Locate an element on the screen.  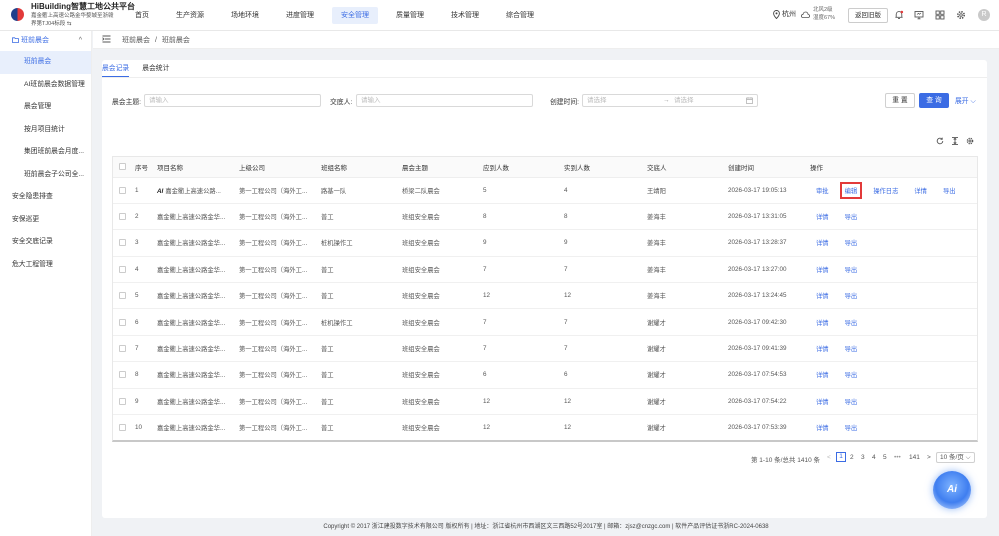
tab-meeting-records: 晨会记录 is located at coordinates (116, 68).